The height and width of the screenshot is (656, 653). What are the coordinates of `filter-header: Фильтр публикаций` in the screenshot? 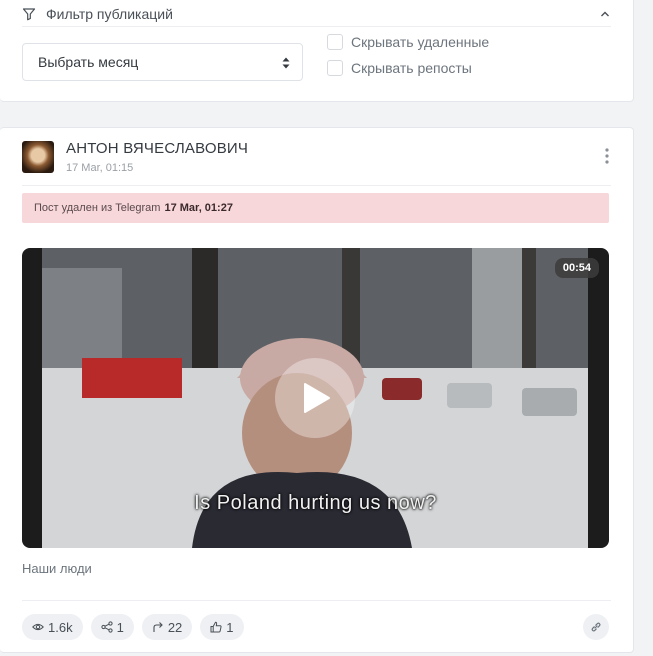 It's located at (316, 14).